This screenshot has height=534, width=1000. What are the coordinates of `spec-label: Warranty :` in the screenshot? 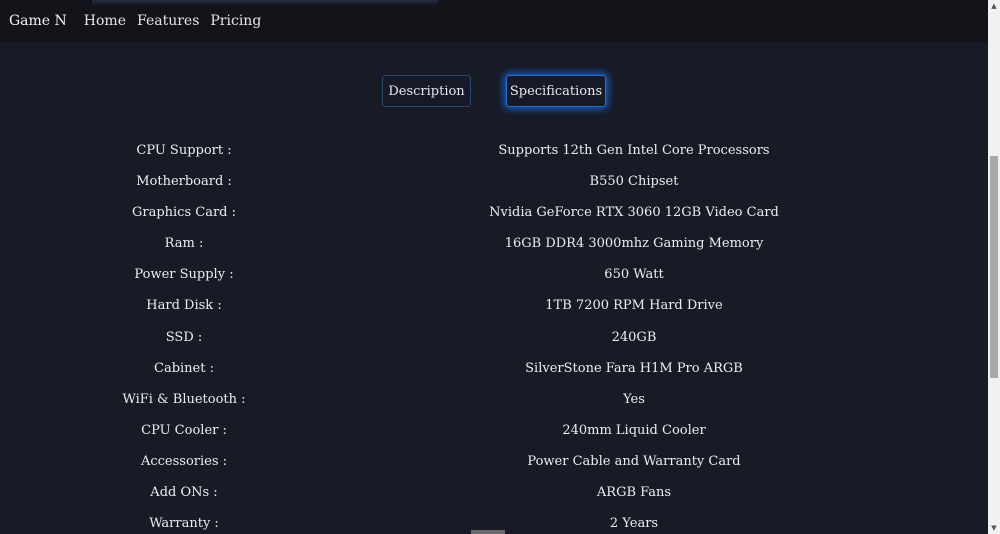 It's located at (184, 524).